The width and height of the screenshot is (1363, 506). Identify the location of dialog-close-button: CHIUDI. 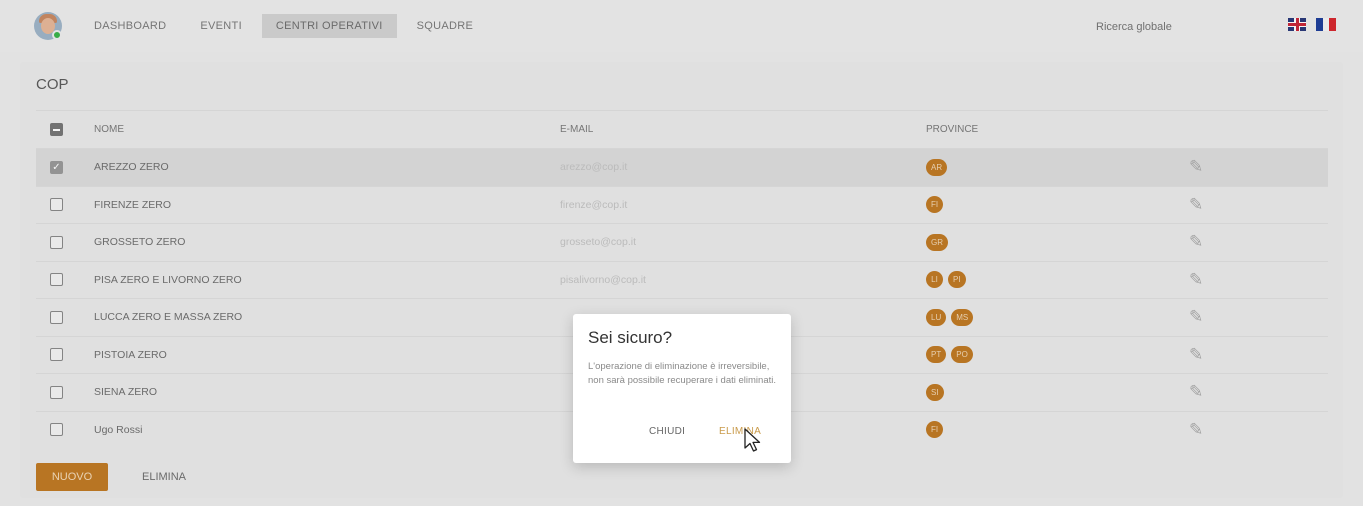
(667, 431).